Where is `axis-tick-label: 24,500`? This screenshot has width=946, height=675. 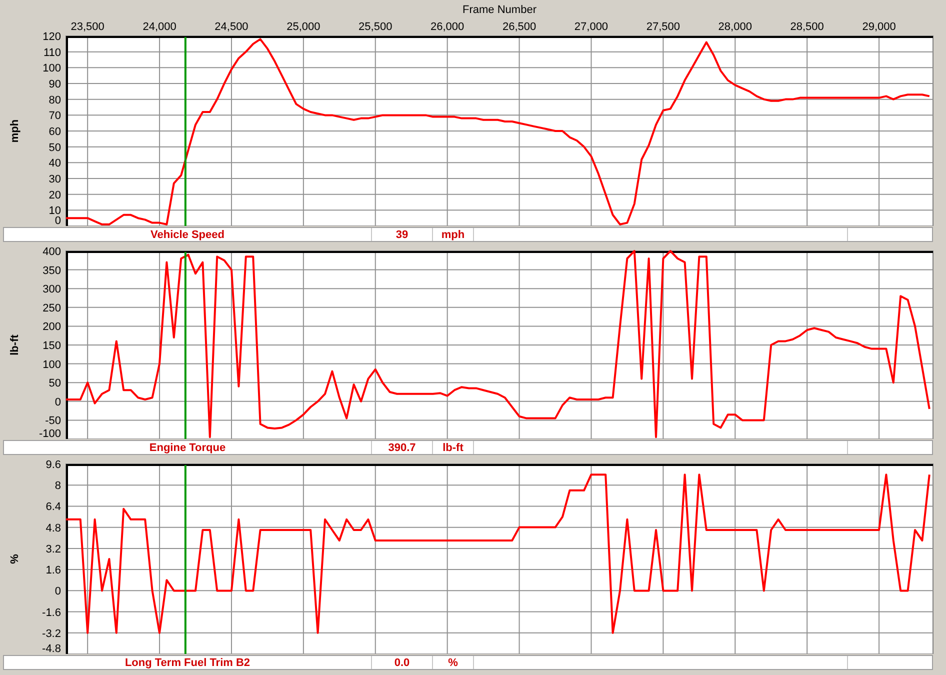 axis-tick-label: 24,500 is located at coordinates (231, 27).